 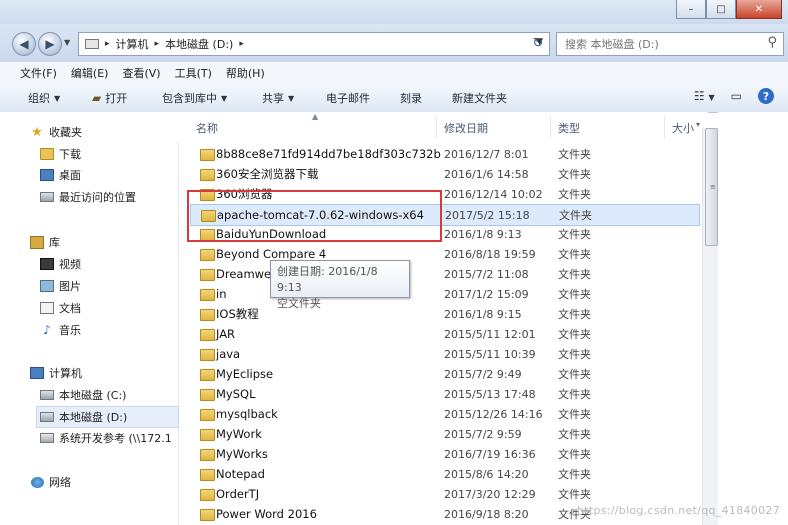 What do you see at coordinates (753, 318) in the screenshot?
I see `right-margin` at bounding box center [753, 318].